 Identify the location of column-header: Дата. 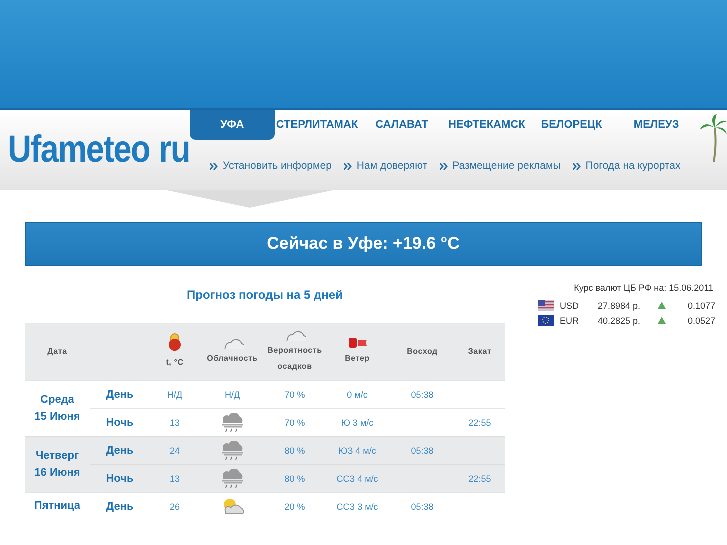
(58, 352).